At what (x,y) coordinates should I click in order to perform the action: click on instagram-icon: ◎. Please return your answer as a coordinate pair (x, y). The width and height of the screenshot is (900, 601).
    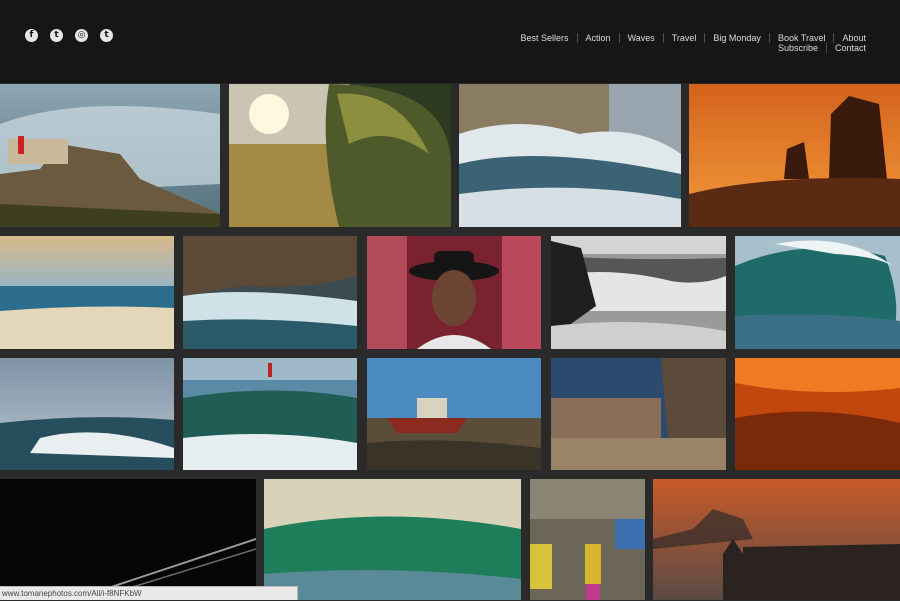
    Looking at the image, I should click on (81, 35).